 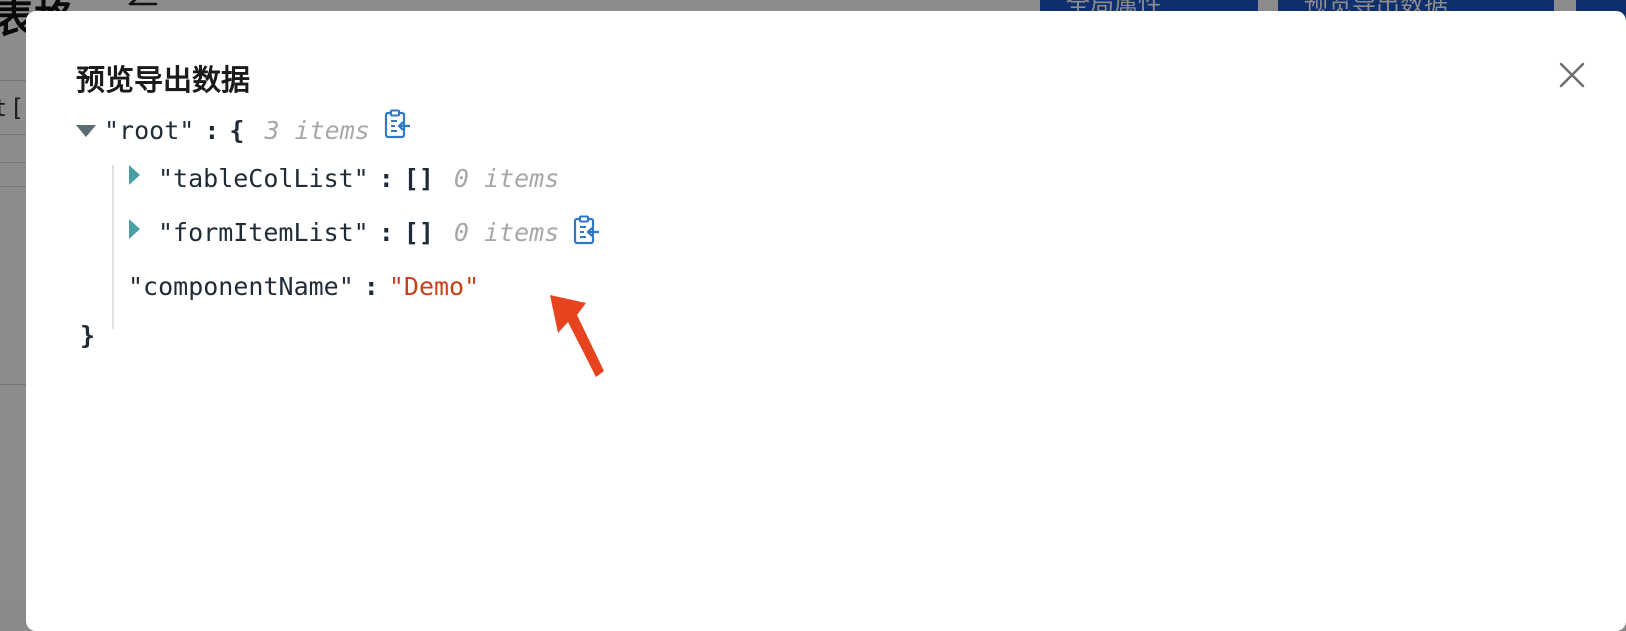 What do you see at coordinates (317, 130) in the screenshot?
I see `root-item-count: 3 items` at bounding box center [317, 130].